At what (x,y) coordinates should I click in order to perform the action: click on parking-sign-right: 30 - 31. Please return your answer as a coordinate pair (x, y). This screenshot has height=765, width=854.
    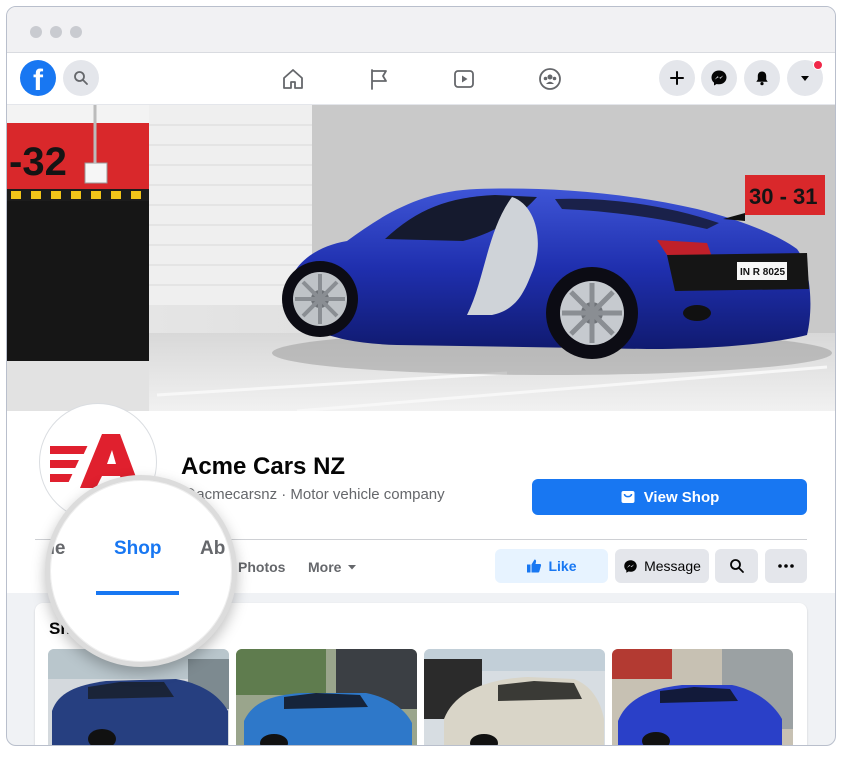
    Looking at the image, I should click on (783, 196).